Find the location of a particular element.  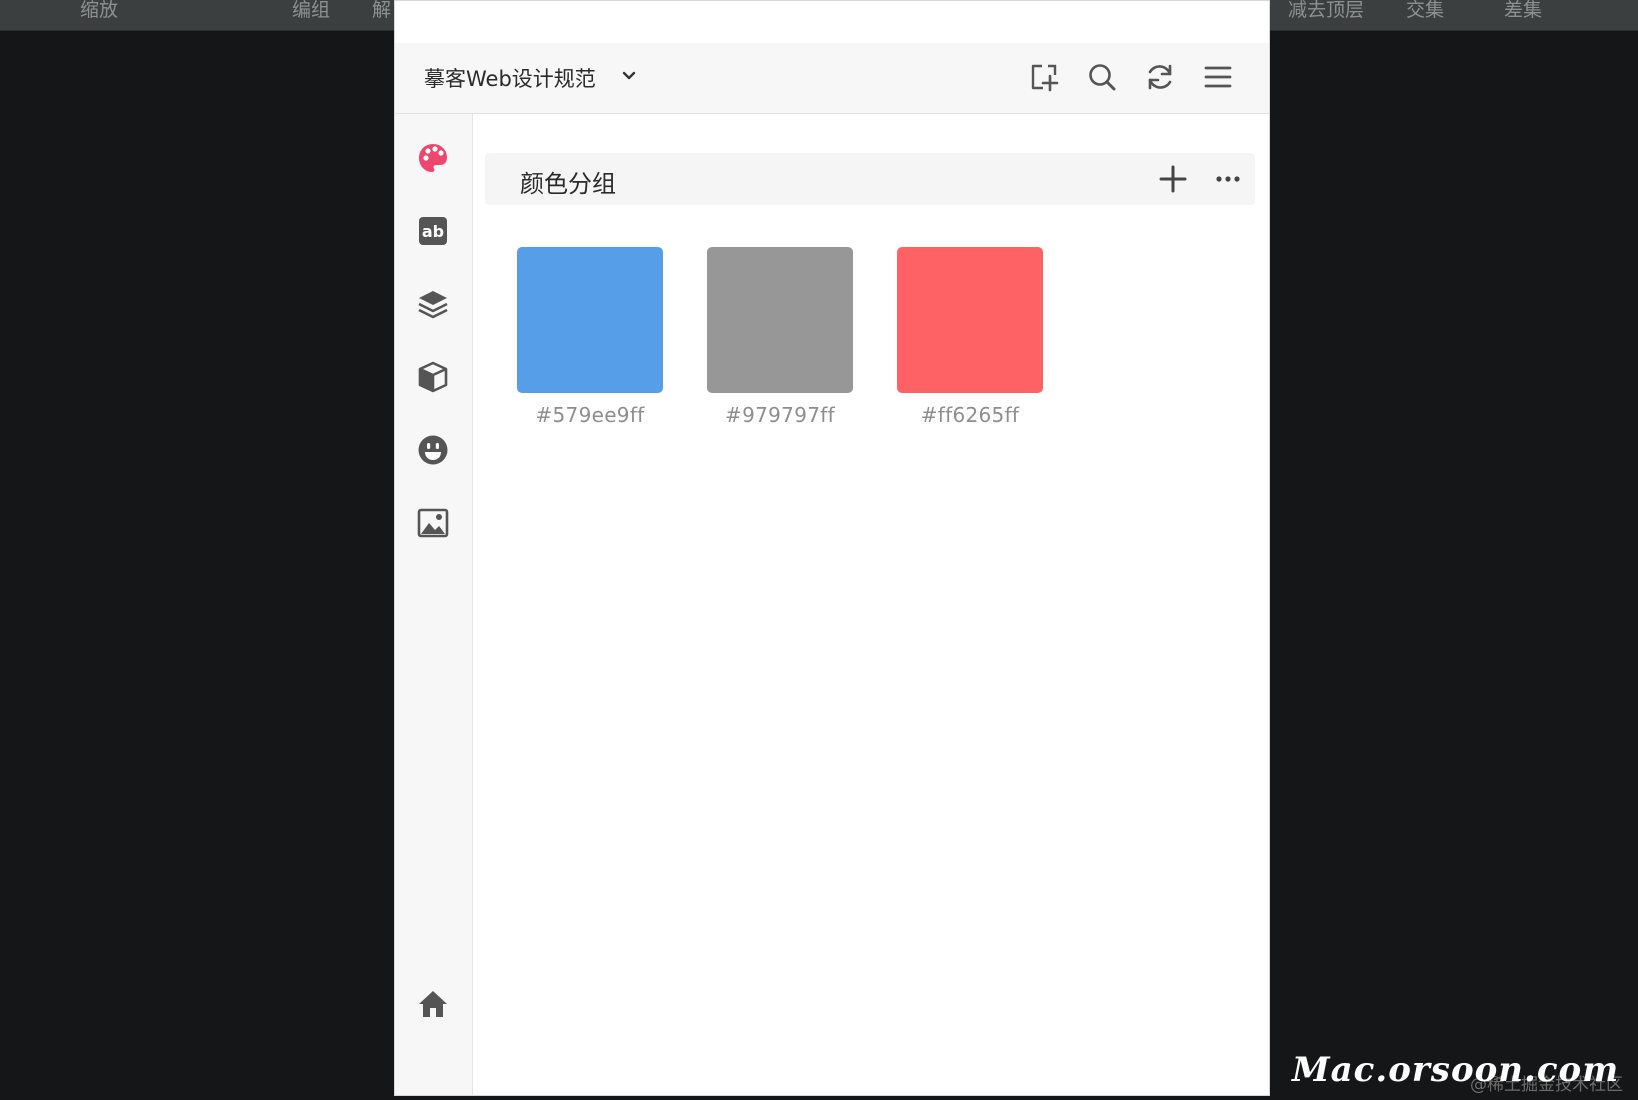

search-icon is located at coordinates (1102, 77).